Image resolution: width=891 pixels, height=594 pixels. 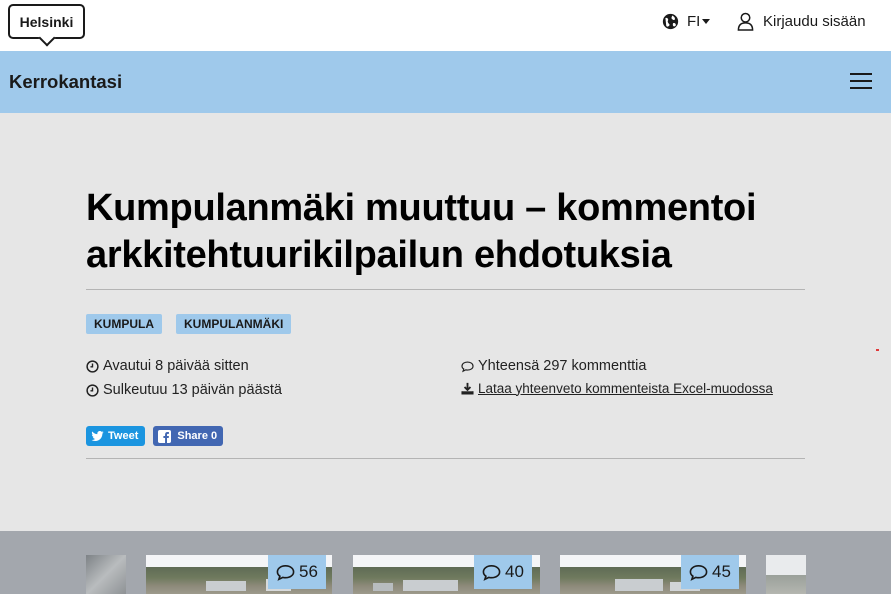 What do you see at coordinates (514, 571) in the screenshot?
I see `comment-count: 40` at bounding box center [514, 571].